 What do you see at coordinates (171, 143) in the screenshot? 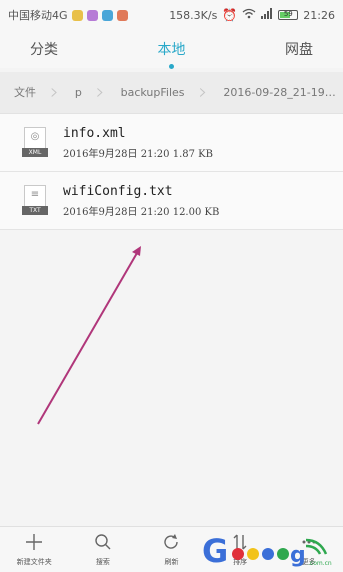
I see `file-row-info-xml: ◎ XML info.xml 2016年9月28日 21:20 1.87 KB` at bounding box center [171, 143].